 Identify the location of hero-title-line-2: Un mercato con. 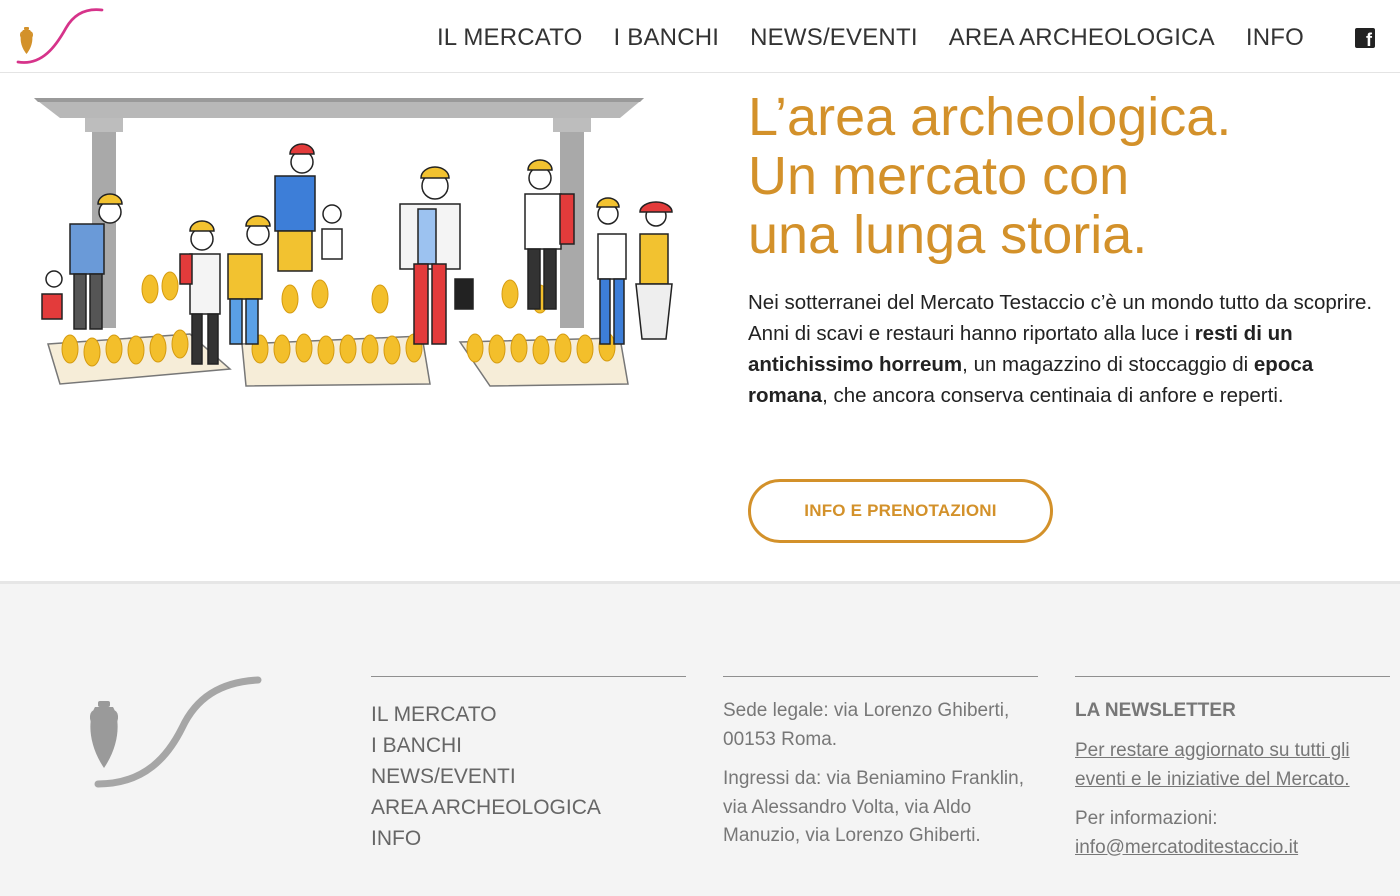
(939, 176).